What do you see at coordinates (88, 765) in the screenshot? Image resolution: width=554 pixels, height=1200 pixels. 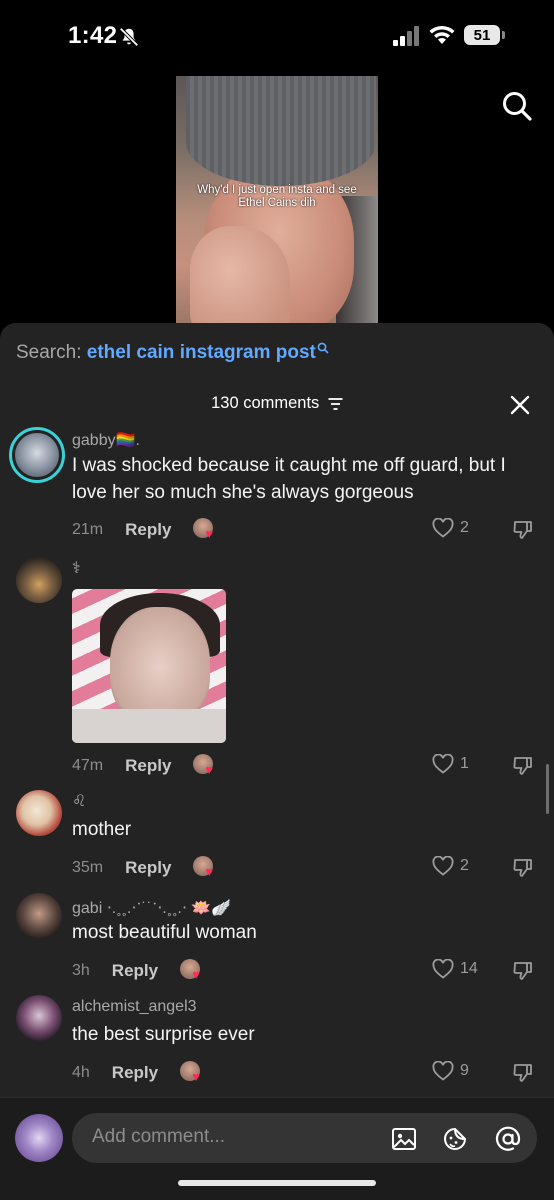 I see `comment-time: 47m` at bounding box center [88, 765].